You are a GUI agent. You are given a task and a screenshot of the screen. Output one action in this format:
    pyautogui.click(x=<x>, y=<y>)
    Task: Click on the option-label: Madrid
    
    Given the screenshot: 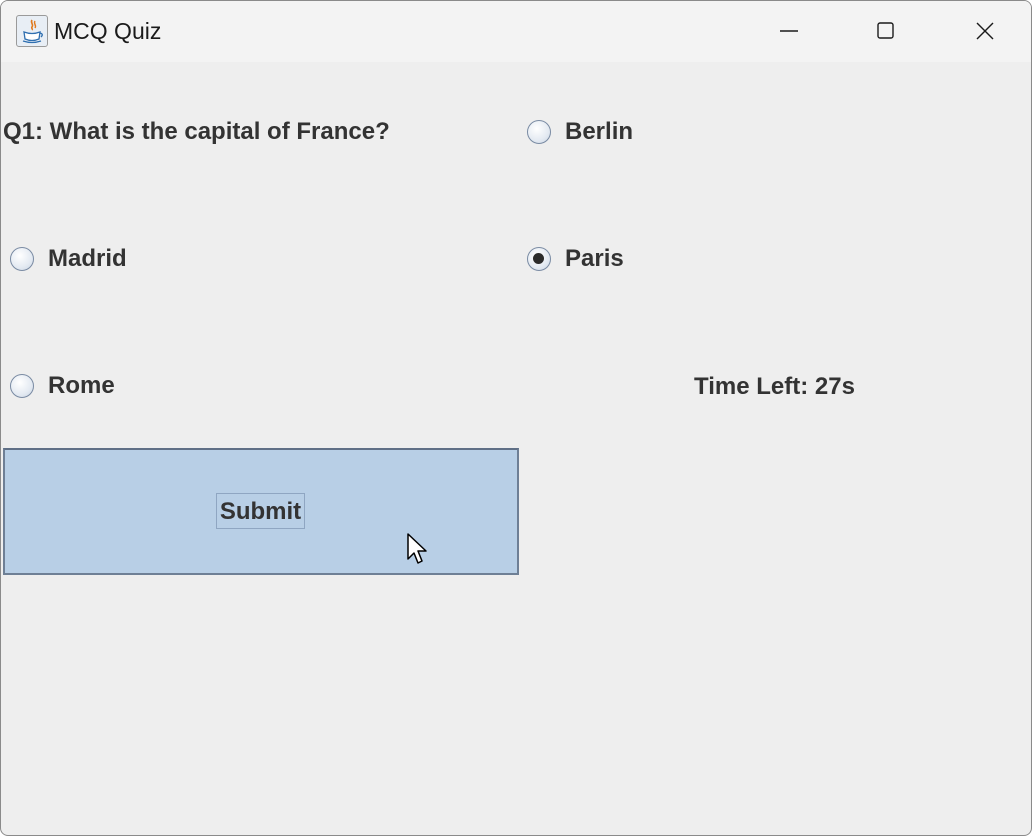 What is the action you would take?
    pyautogui.click(x=87, y=258)
    